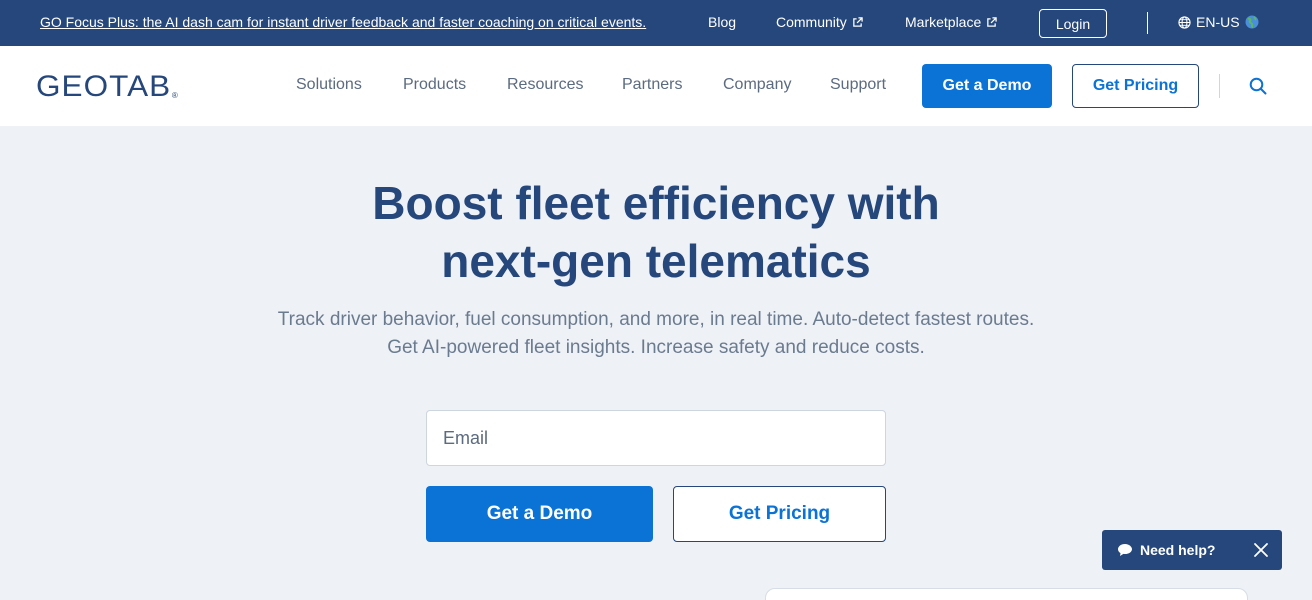 The height and width of the screenshot is (600, 1312). Describe the element at coordinates (656, 438) in the screenshot. I see `email-field` at that location.